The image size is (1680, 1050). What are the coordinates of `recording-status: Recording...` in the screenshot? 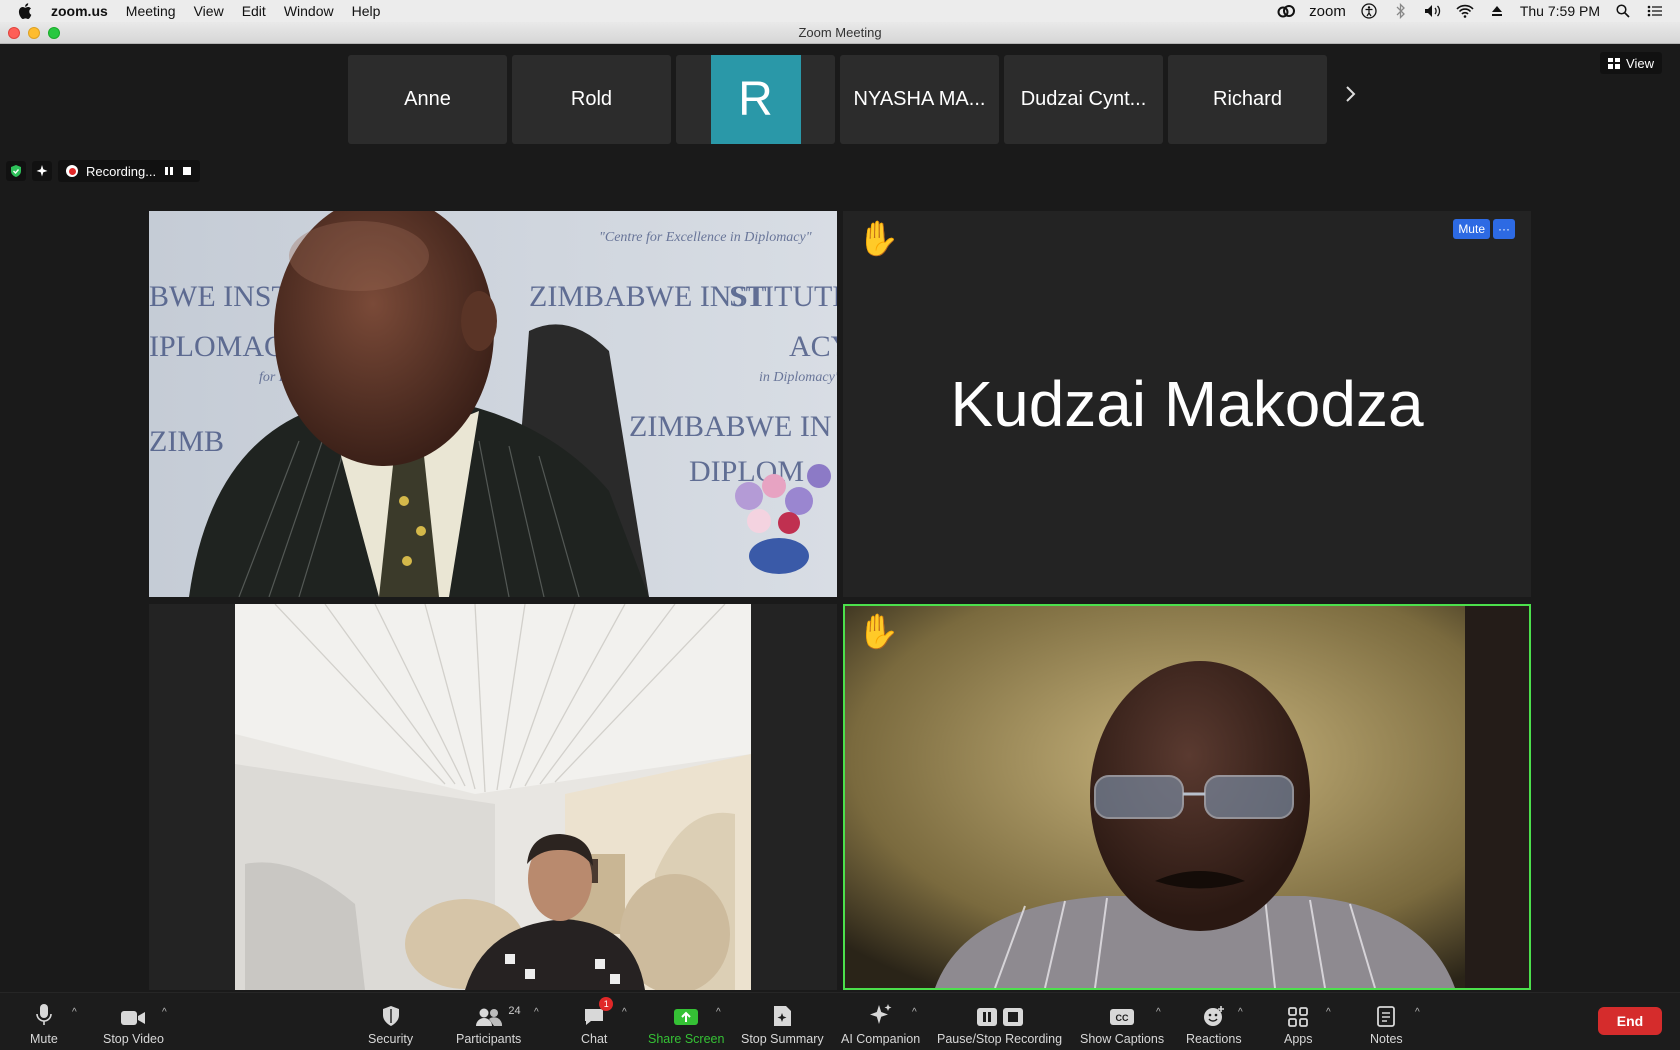 It's located at (129, 171).